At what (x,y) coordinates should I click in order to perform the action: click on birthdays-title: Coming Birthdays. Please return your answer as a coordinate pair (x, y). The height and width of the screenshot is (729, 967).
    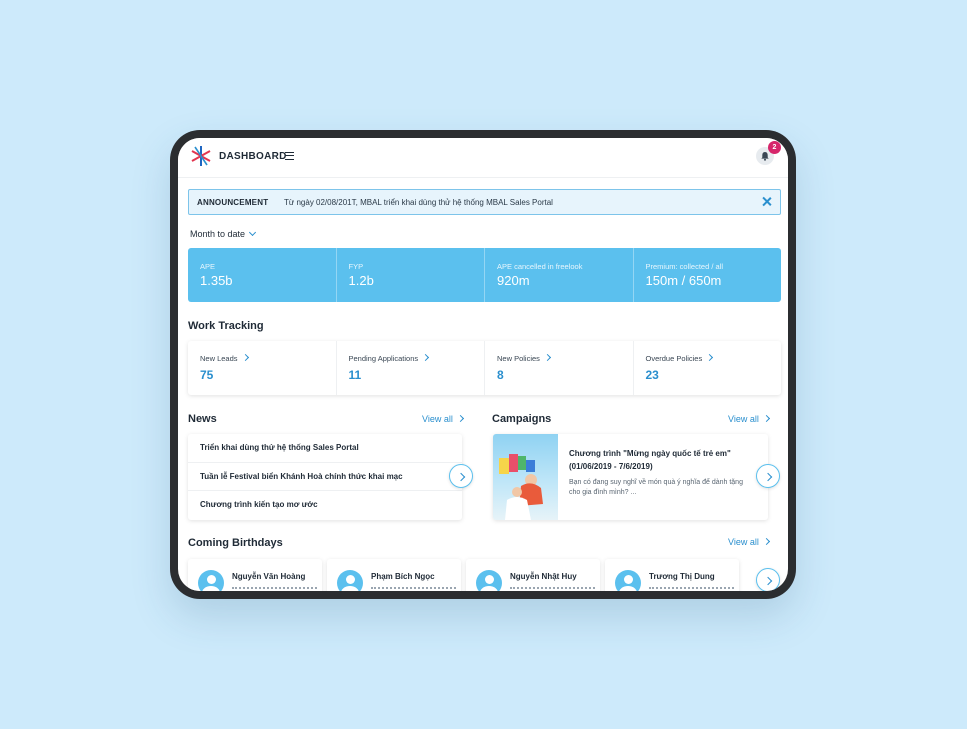
    Looking at the image, I should click on (235, 543).